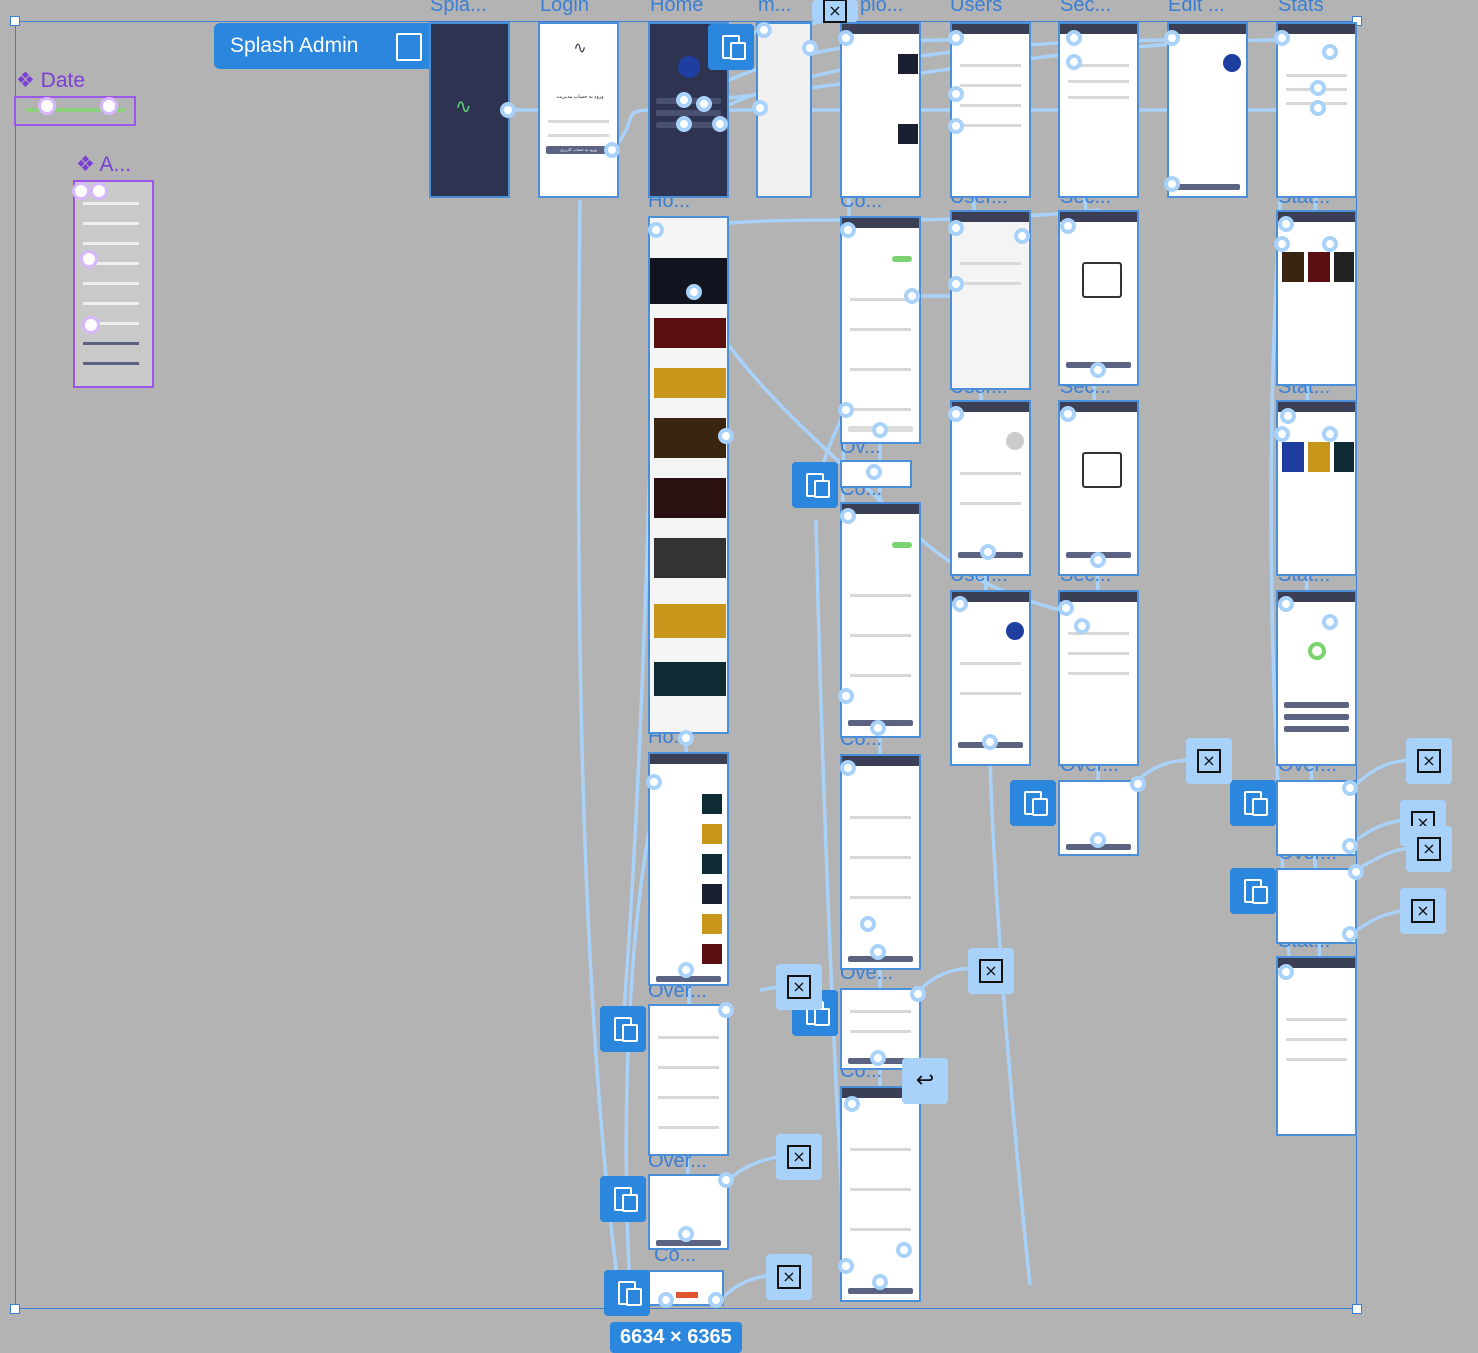 Image resolution: width=1478 pixels, height=1353 pixels. What do you see at coordinates (1301, 8) in the screenshot?
I see `frame-title: Stats` at bounding box center [1301, 8].